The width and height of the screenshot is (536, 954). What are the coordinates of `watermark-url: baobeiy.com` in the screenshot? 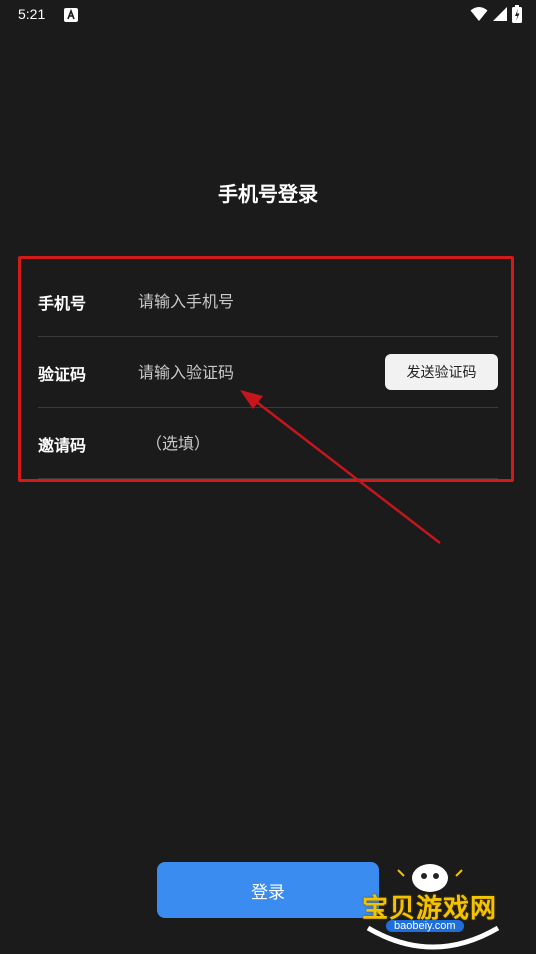 It's located at (425, 926).